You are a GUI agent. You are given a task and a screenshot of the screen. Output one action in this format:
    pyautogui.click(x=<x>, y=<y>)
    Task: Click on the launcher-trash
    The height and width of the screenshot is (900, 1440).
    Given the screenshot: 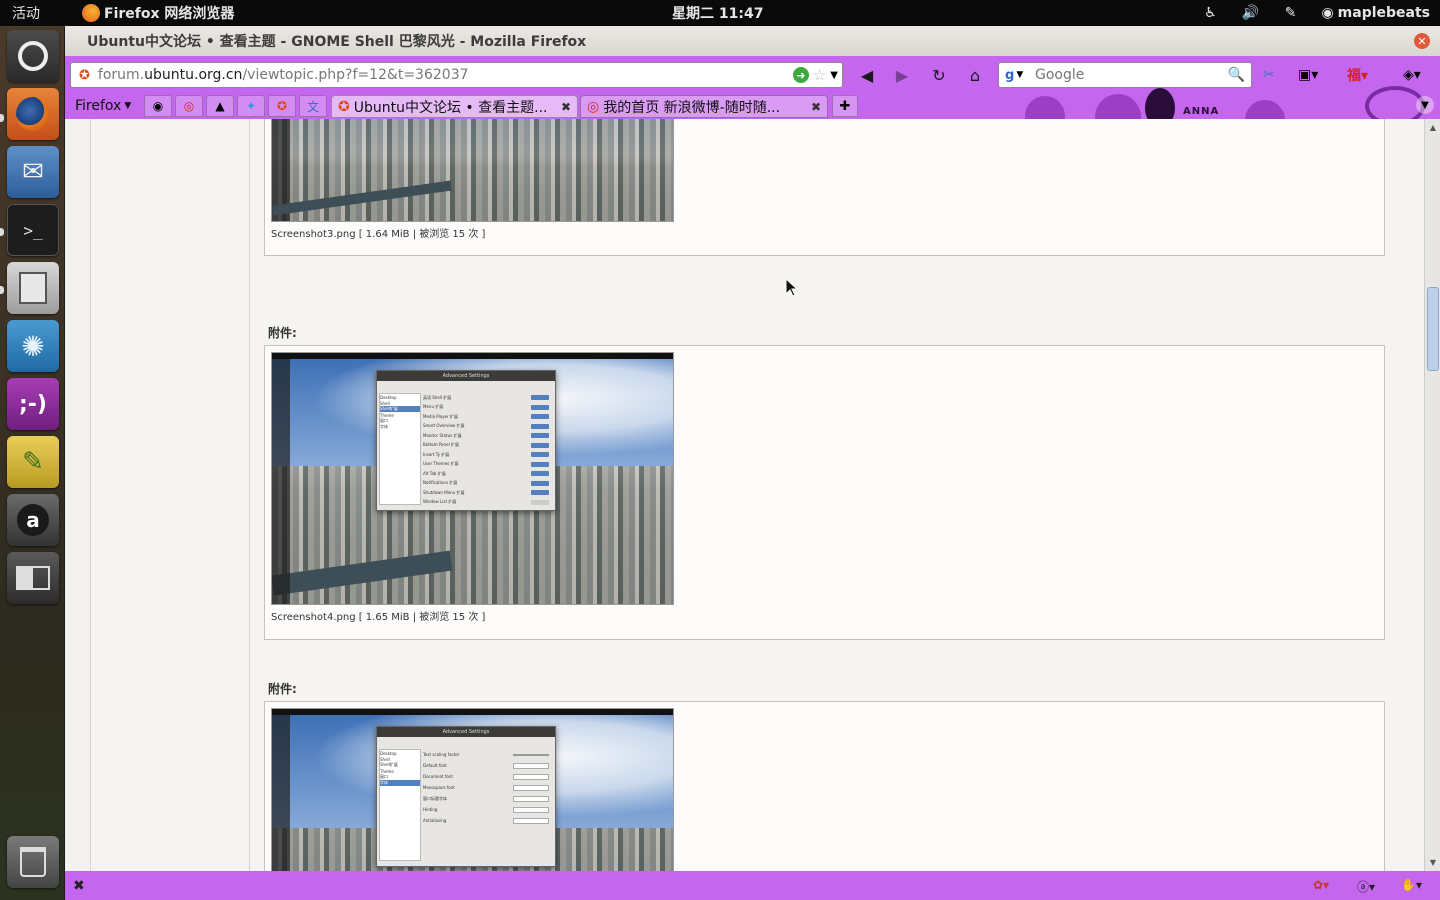 What is the action you would take?
    pyautogui.click(x=33, y=862)
    